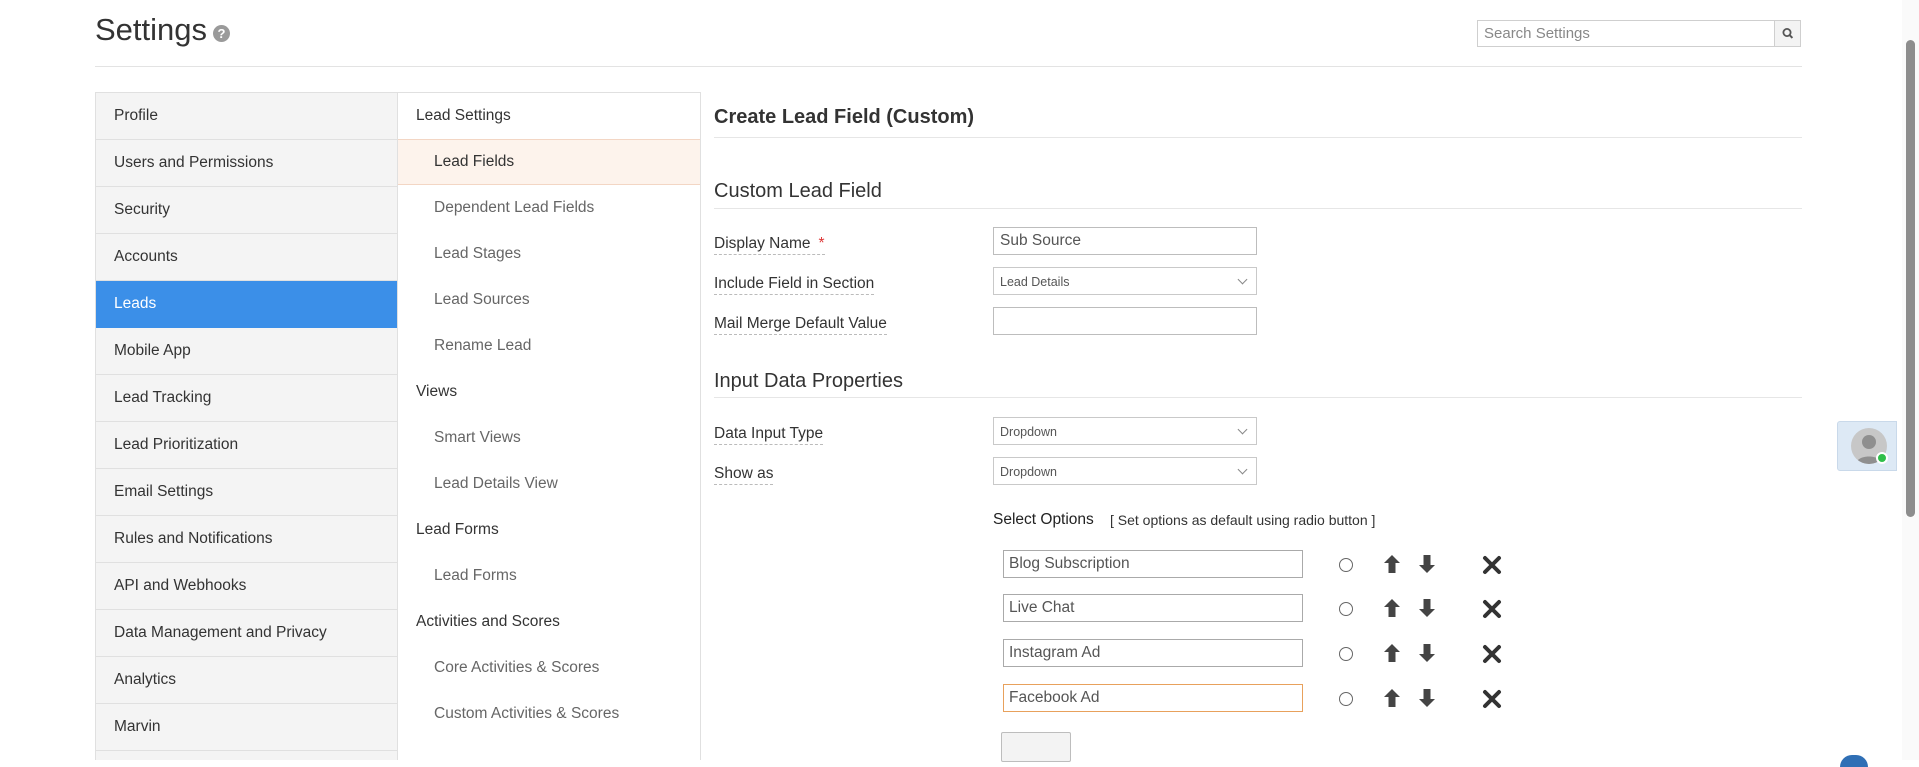  What do you see at coordinates (463, 115) in the screenshot?
I see `submenu-heading-lead-settings: Lead Settings` at bounding box center [463, 115].